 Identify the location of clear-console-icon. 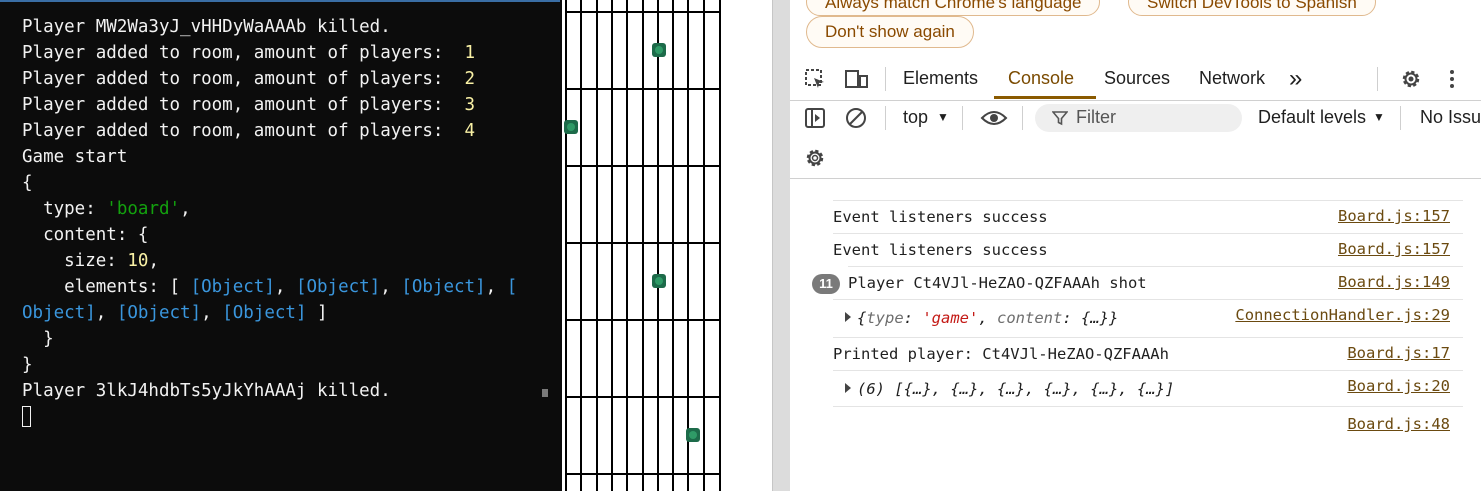
(856, 118).